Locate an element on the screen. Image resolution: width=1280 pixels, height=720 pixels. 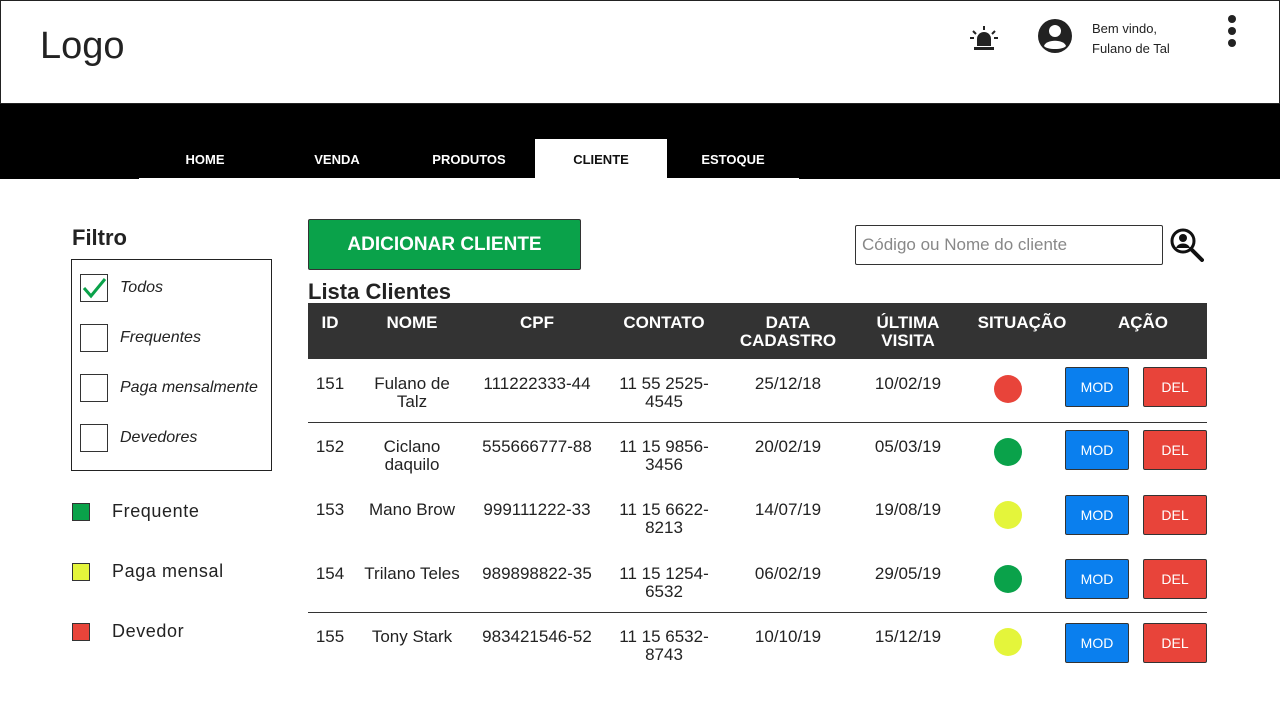
cell-cpf: 989898822-35 is located at coordinates (537, 573).